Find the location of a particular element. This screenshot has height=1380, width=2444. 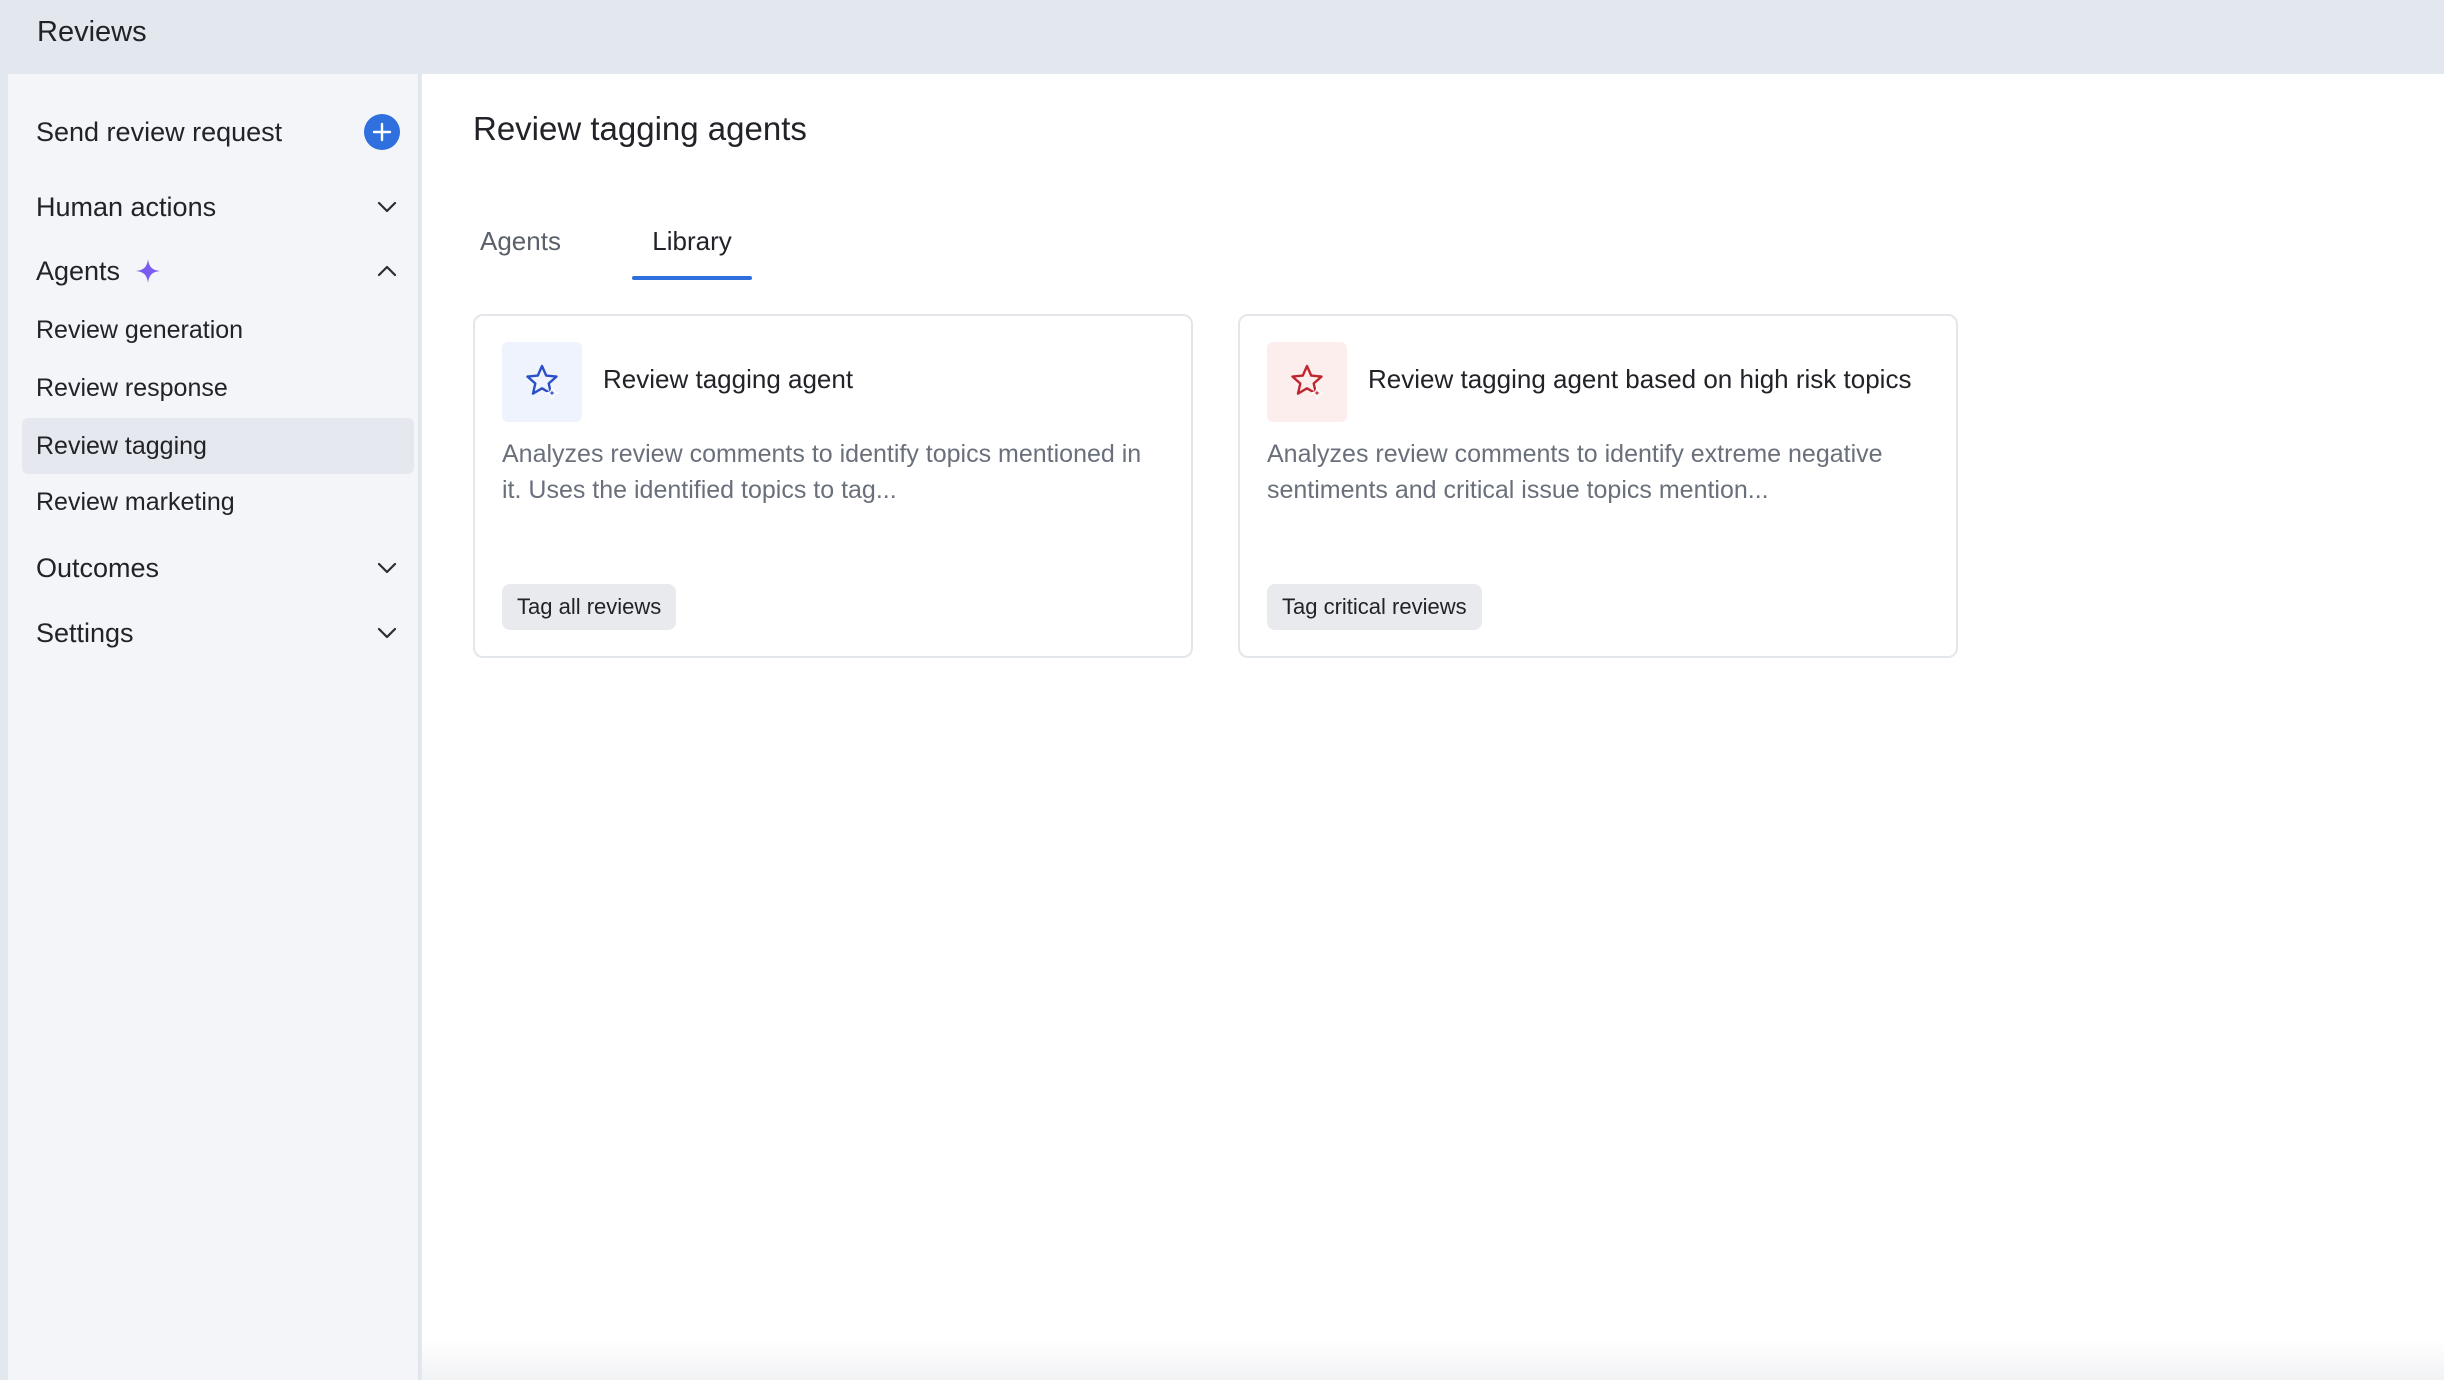

sparkle-icon is located at coordinates (148, 271).